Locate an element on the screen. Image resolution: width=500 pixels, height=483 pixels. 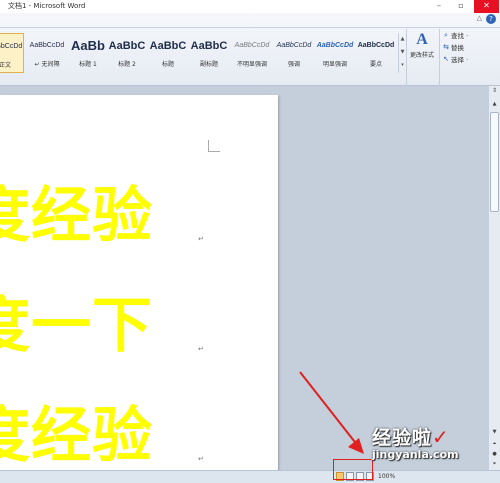
select-icon: ↖ is located at coordinates (446, 59).